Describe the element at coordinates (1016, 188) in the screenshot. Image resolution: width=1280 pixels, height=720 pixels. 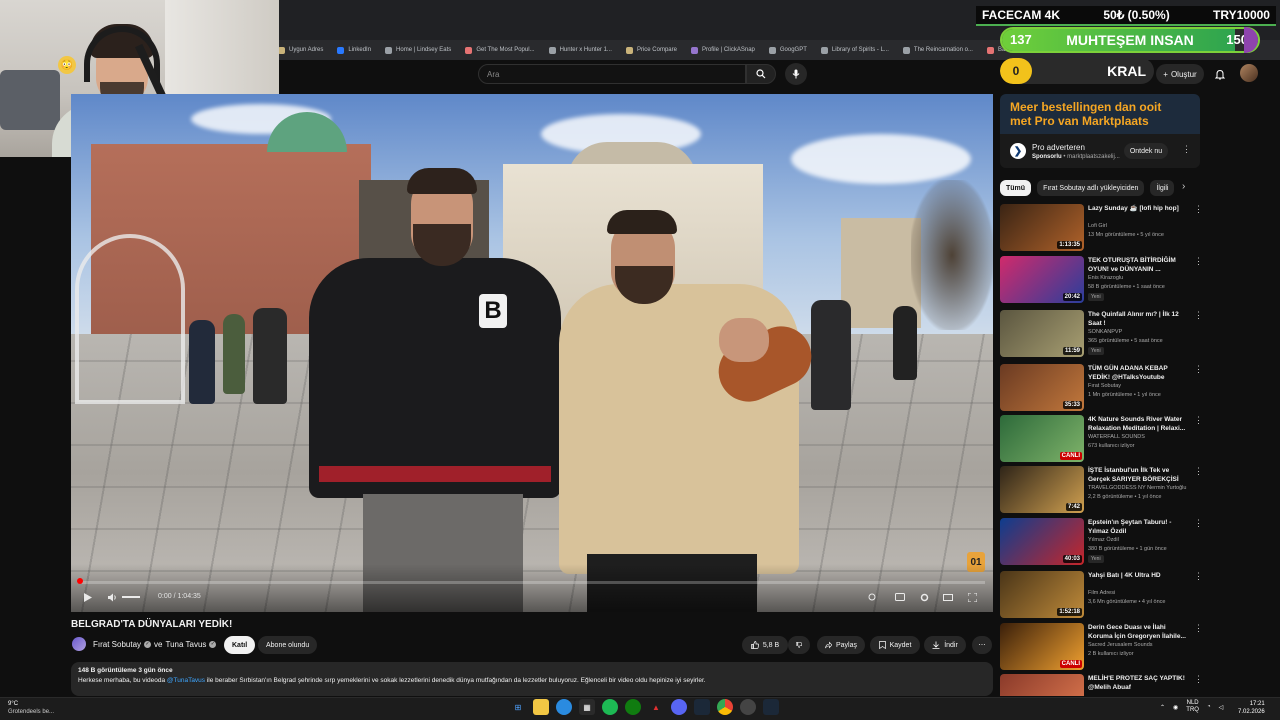
I see `chip-all: Tümü` at that location.